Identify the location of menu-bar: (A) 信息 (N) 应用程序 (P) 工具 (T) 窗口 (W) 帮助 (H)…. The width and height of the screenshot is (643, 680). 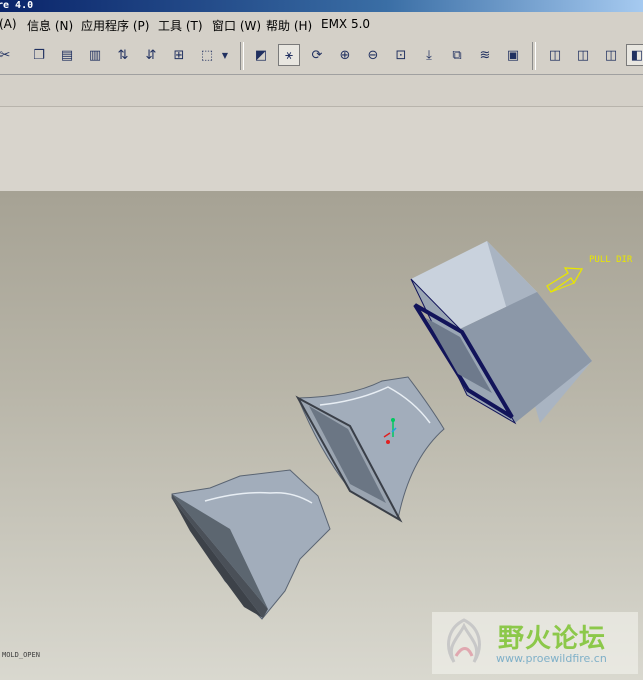
(321, 25).